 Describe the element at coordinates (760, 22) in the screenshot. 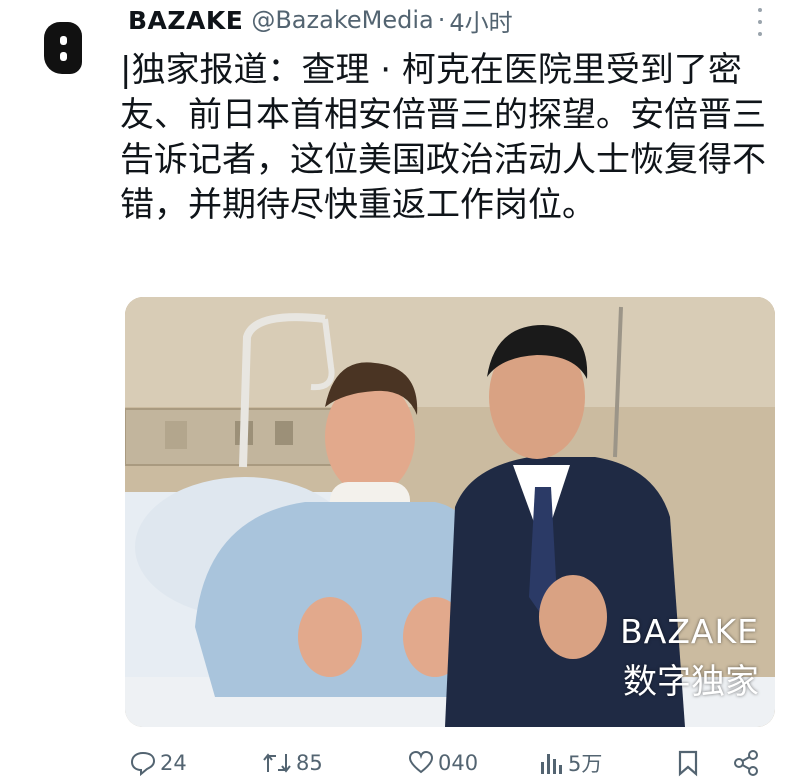

I see `more-icon` at that location.